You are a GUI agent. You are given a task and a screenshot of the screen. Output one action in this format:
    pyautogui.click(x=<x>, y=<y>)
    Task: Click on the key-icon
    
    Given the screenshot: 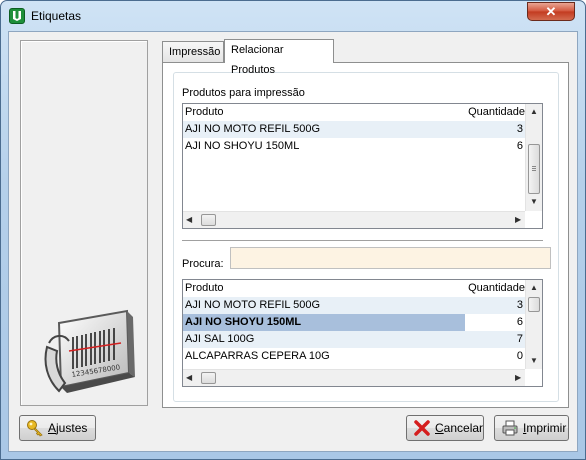 What is the action you would take?
    pyautogui.click(x=35, y=428)
    